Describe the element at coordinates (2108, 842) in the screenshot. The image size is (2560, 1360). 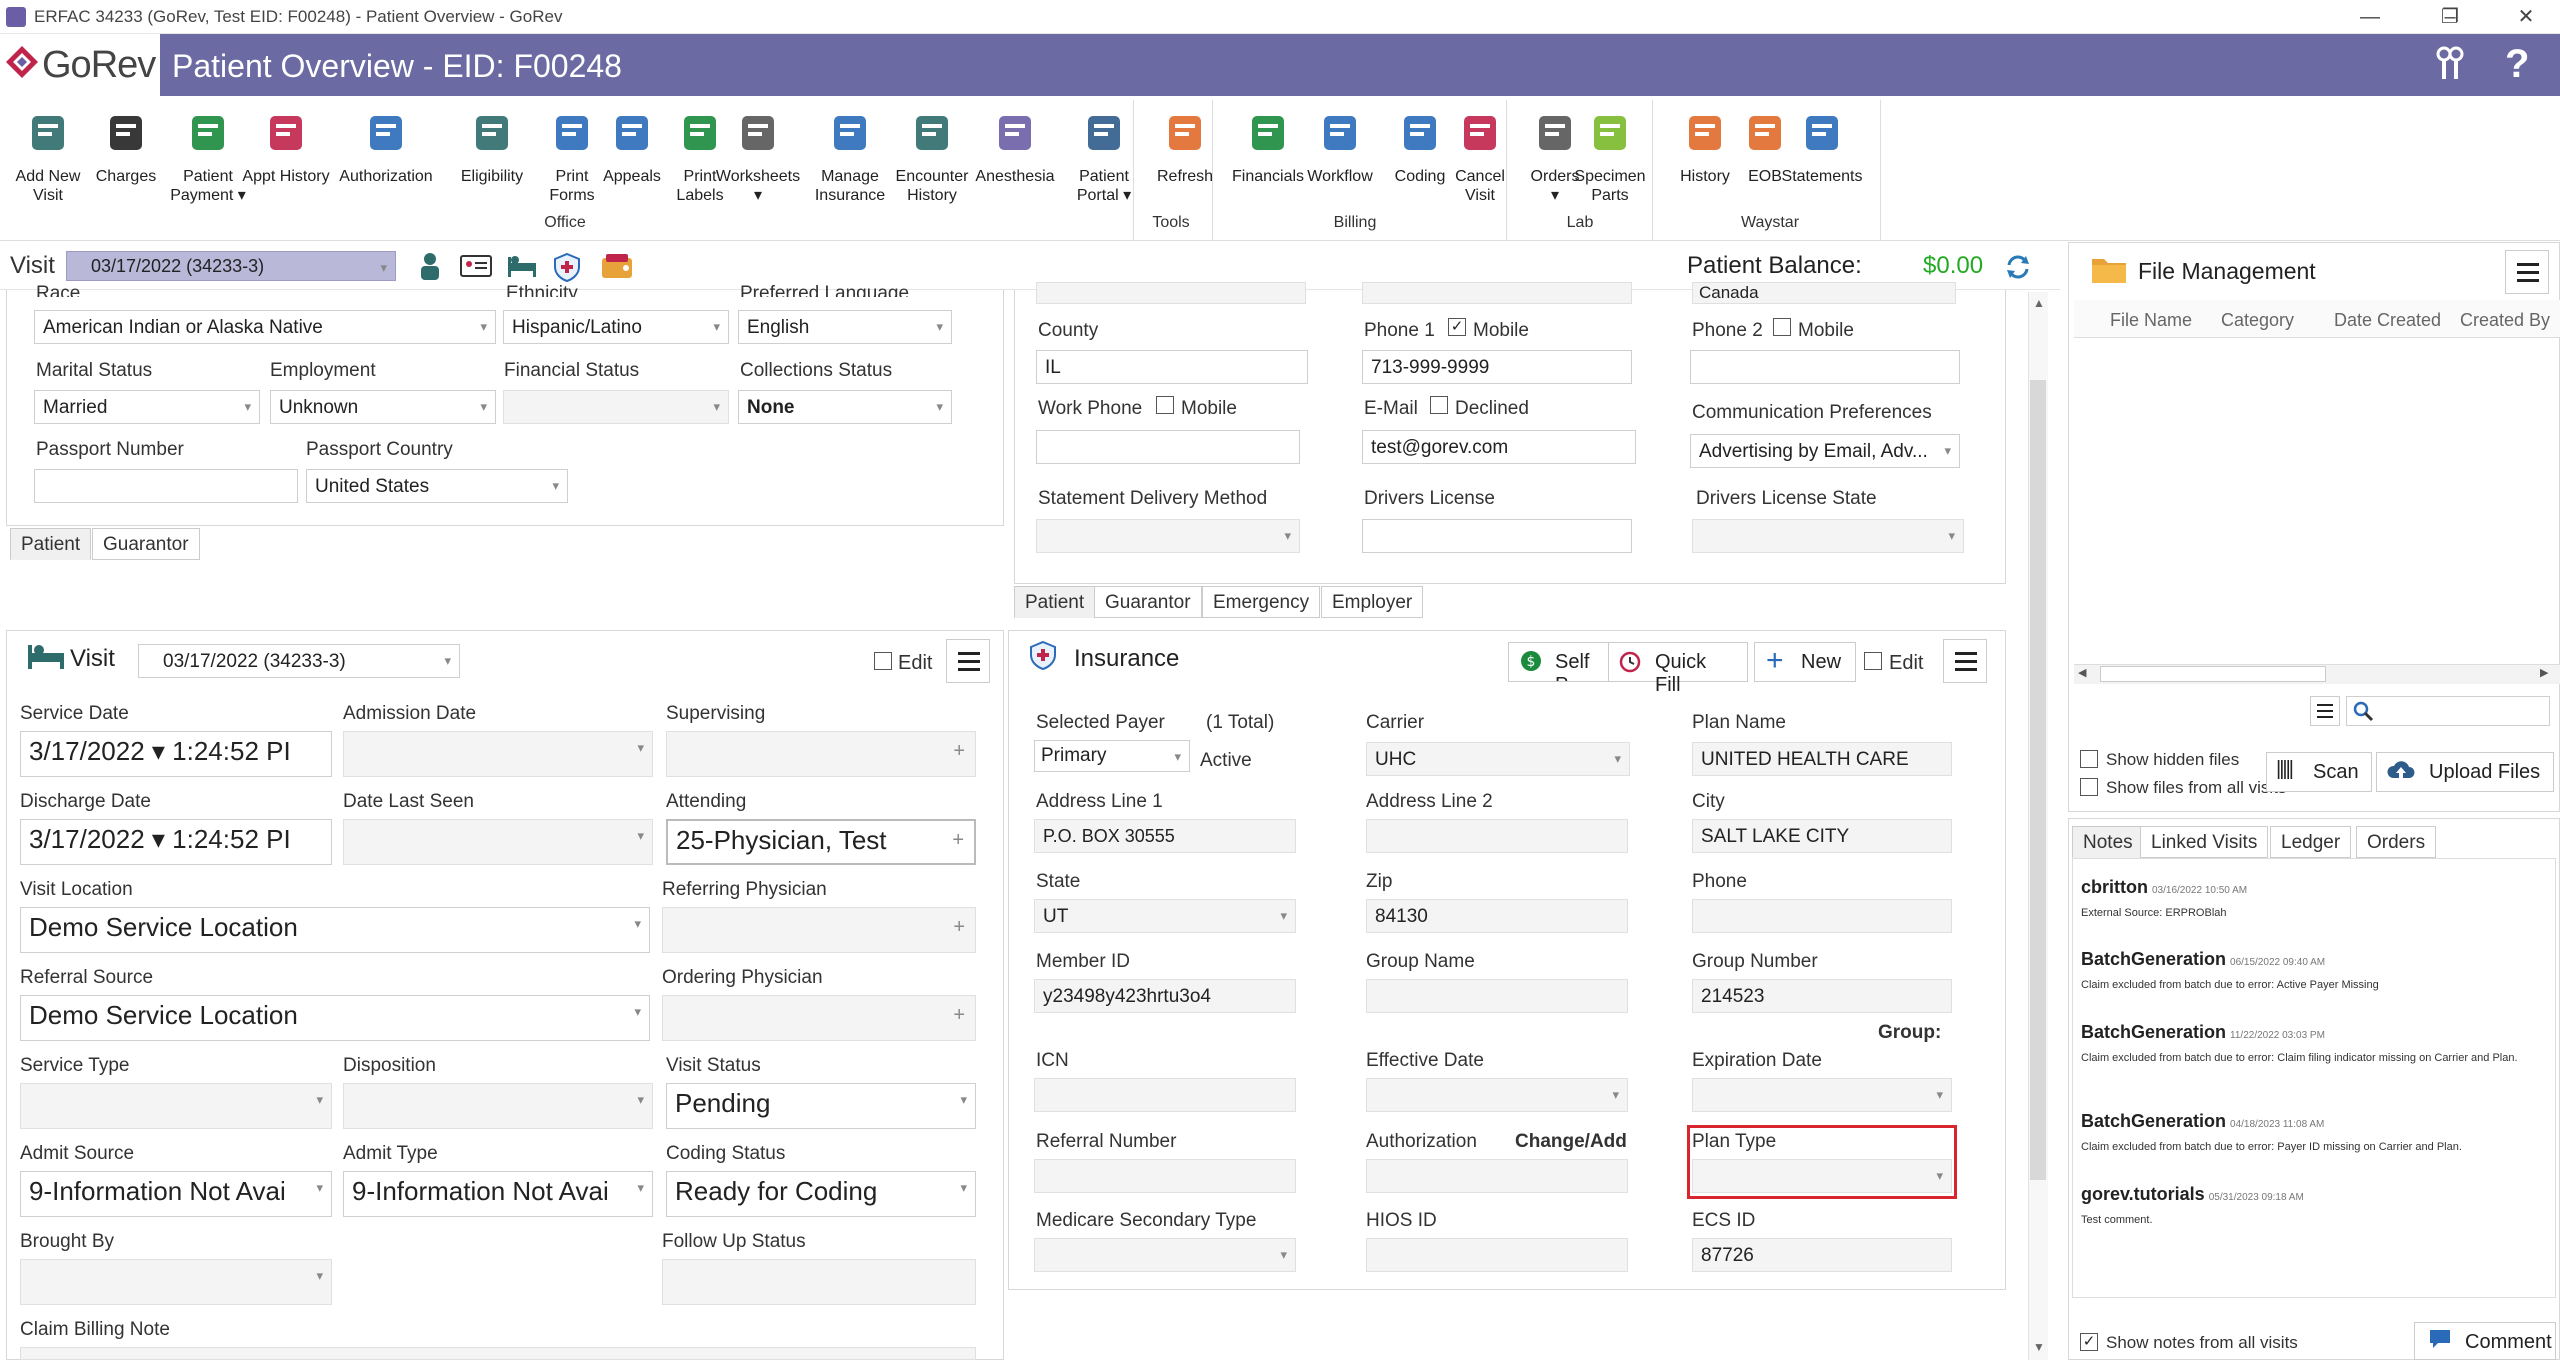
I see `tab-notes: Notes` at that location.